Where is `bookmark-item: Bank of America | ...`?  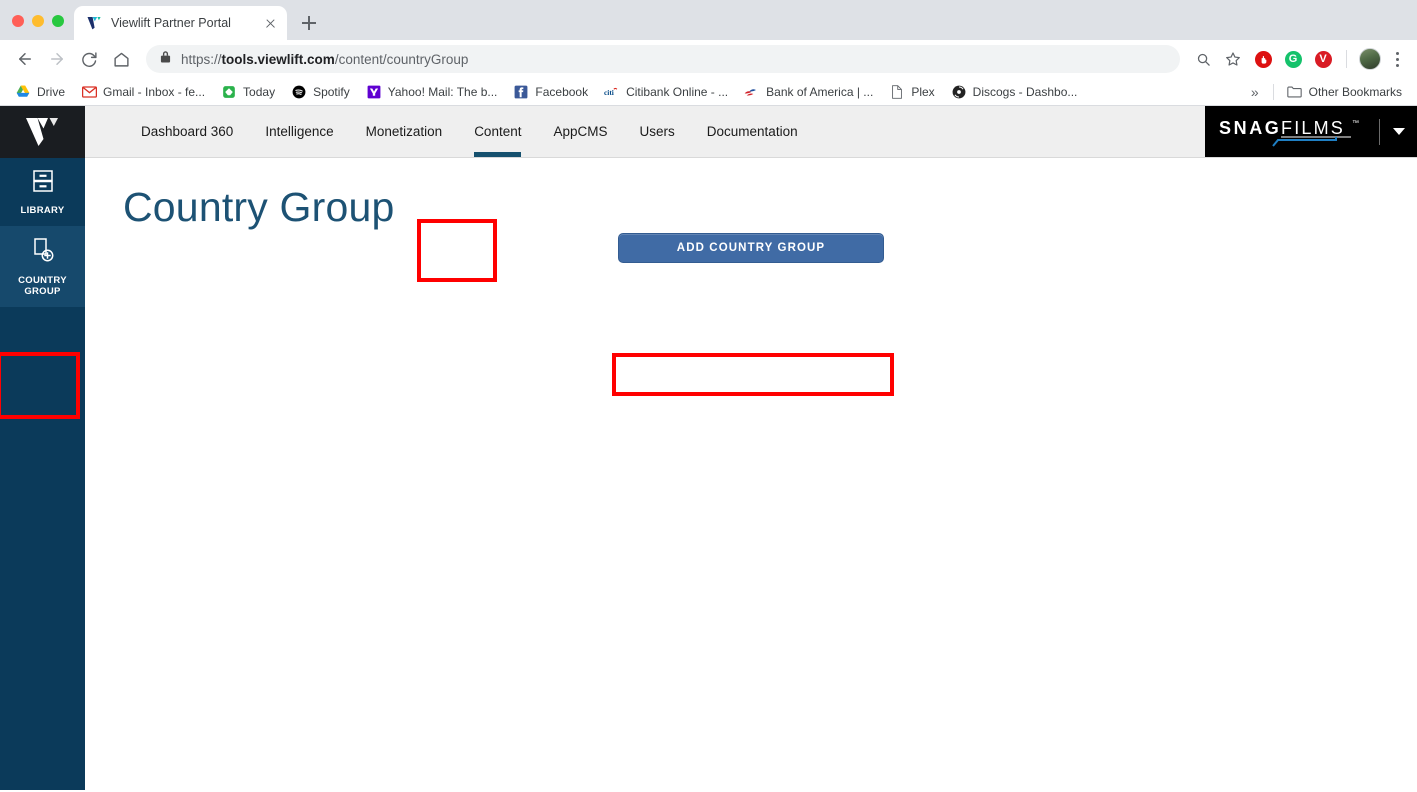
bookmark-item: Bank of America | ... is located at coordinates (808, 92).